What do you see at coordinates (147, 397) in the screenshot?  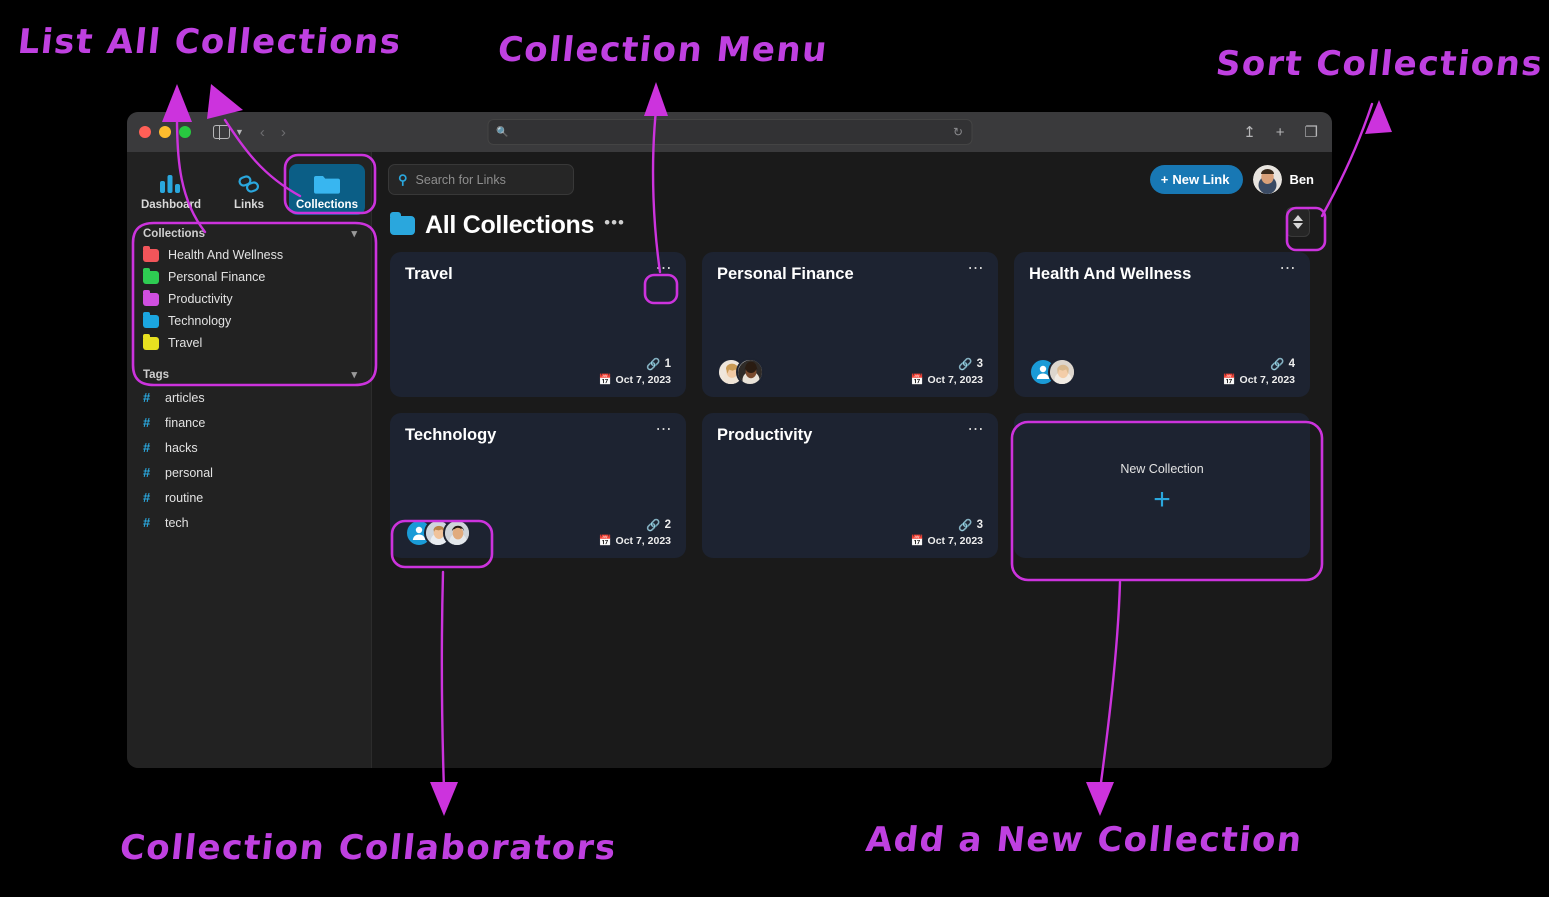 I see `hash-icon: #` at bounding box center [147, 397].